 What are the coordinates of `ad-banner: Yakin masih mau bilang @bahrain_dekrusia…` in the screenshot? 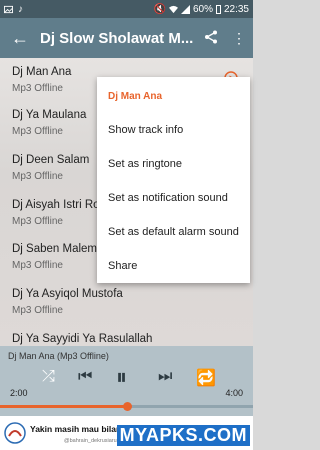 It's located at (126, 433).